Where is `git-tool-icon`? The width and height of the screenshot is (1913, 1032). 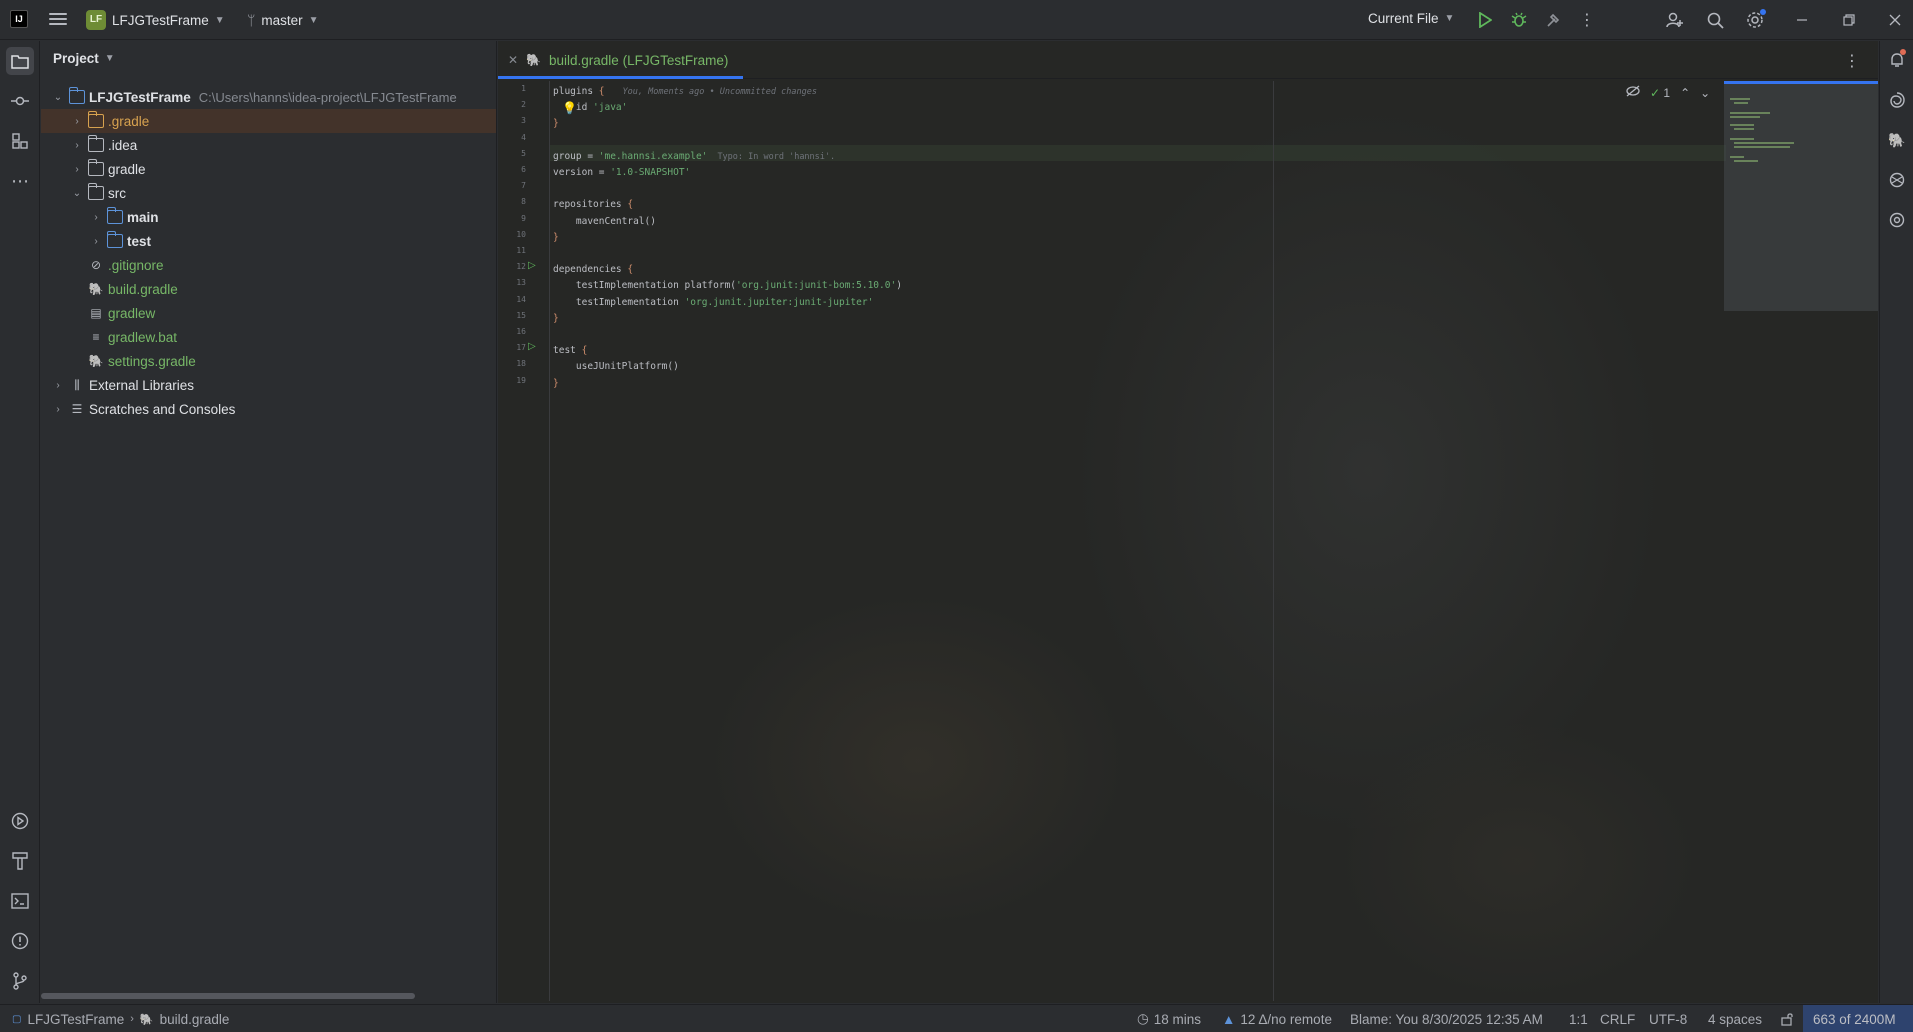 git-tool-icon is located at coordinates (20, 981).